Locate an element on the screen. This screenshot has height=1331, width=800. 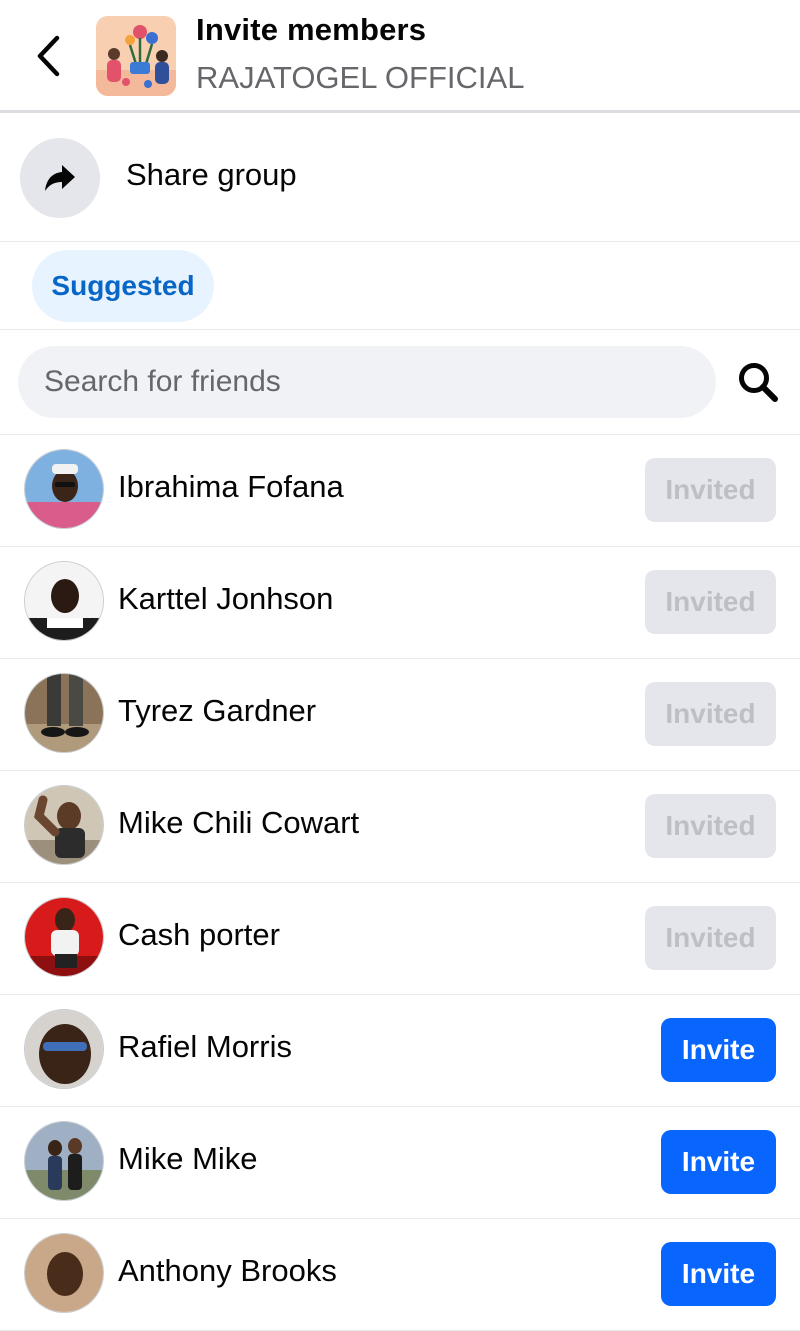
page-title: Invite members is located at coordinates (311, 29).